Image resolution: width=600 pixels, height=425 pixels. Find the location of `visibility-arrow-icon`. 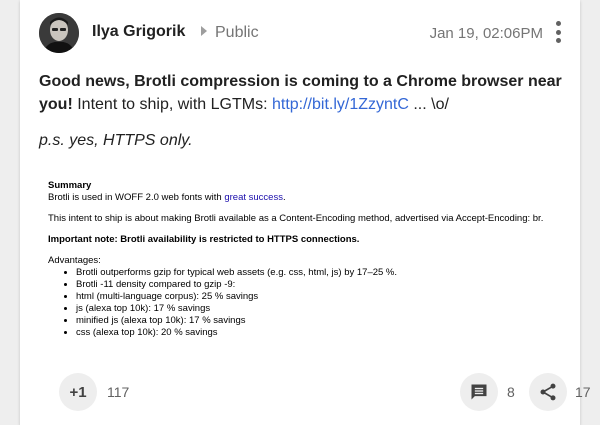

visibility-arrow-icon is located at coordinates (204, 31).